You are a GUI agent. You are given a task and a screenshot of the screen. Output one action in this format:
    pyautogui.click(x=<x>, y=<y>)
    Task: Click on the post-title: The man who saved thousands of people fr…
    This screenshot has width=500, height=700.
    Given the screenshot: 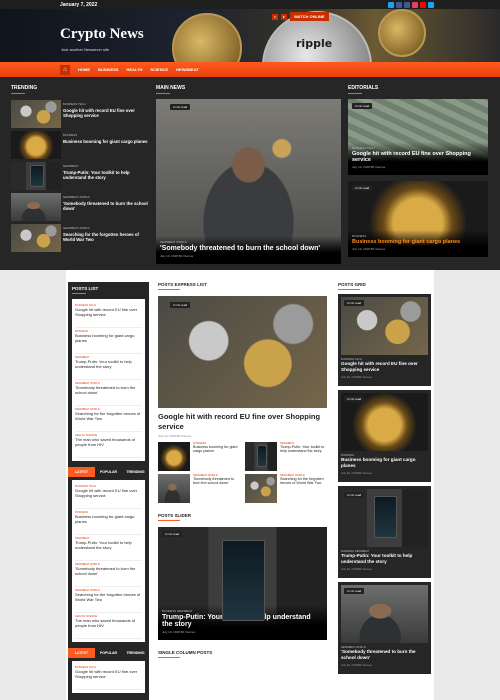 What is the action you would take?
    pyautogui.click(x=108, y=623)
    